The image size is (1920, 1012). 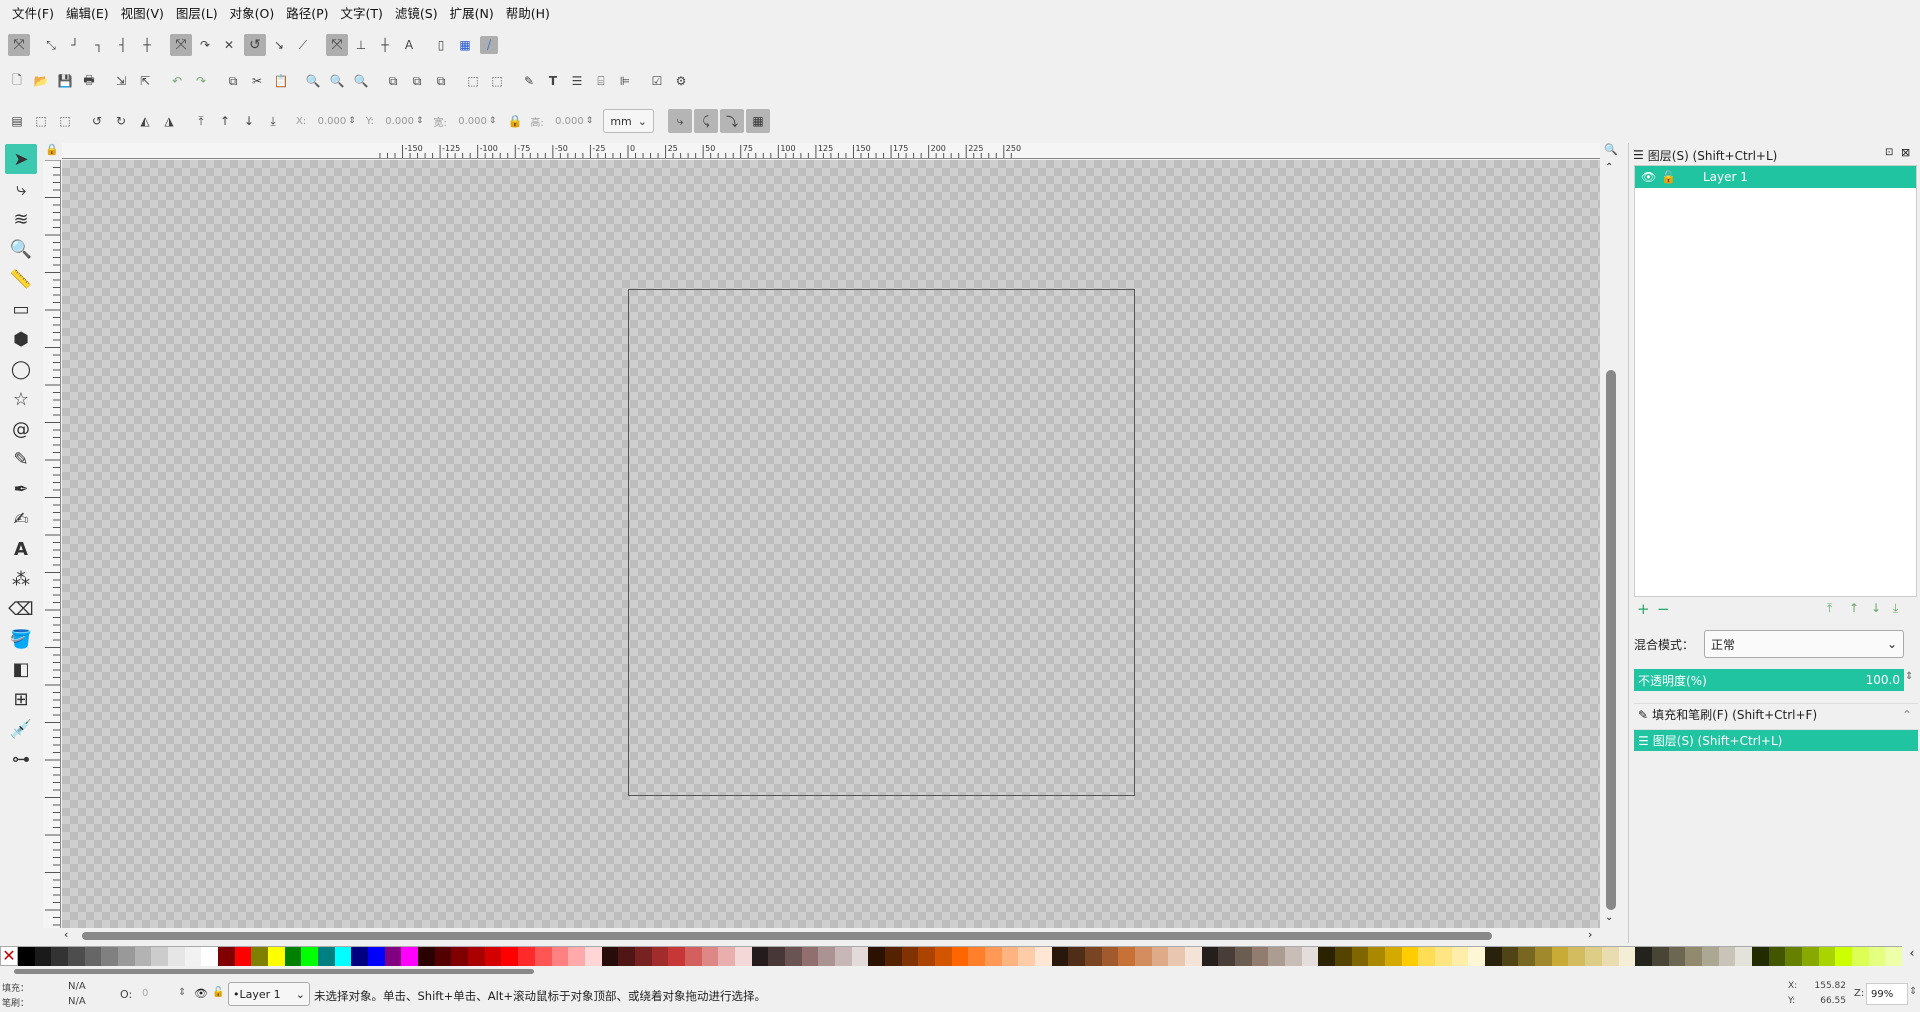 I want to click on dock-tab-layers: ☰ 图层(S) (Shift+Ctrl+L), so click(x=1776, y=740).